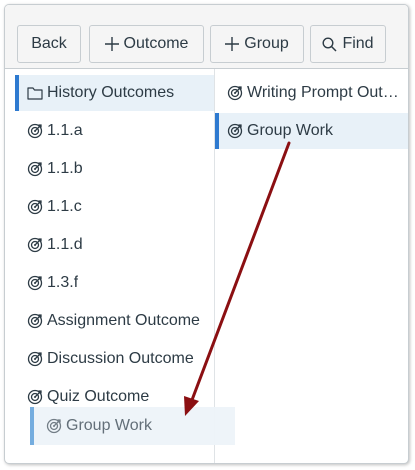  I want to click on outcome-item-label: Assignment Outcome, so click(123, 320).